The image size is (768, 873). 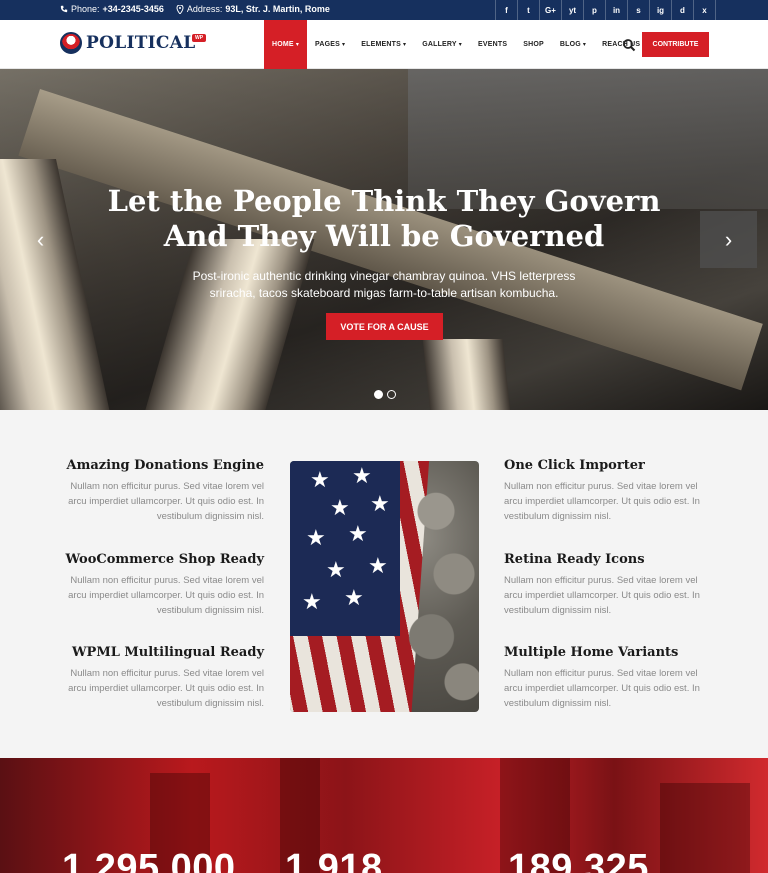 What do you see at coordinates (683, 10) in the screenshot?
I see `dribbble-icon: d` at bounding box center [683, 10].